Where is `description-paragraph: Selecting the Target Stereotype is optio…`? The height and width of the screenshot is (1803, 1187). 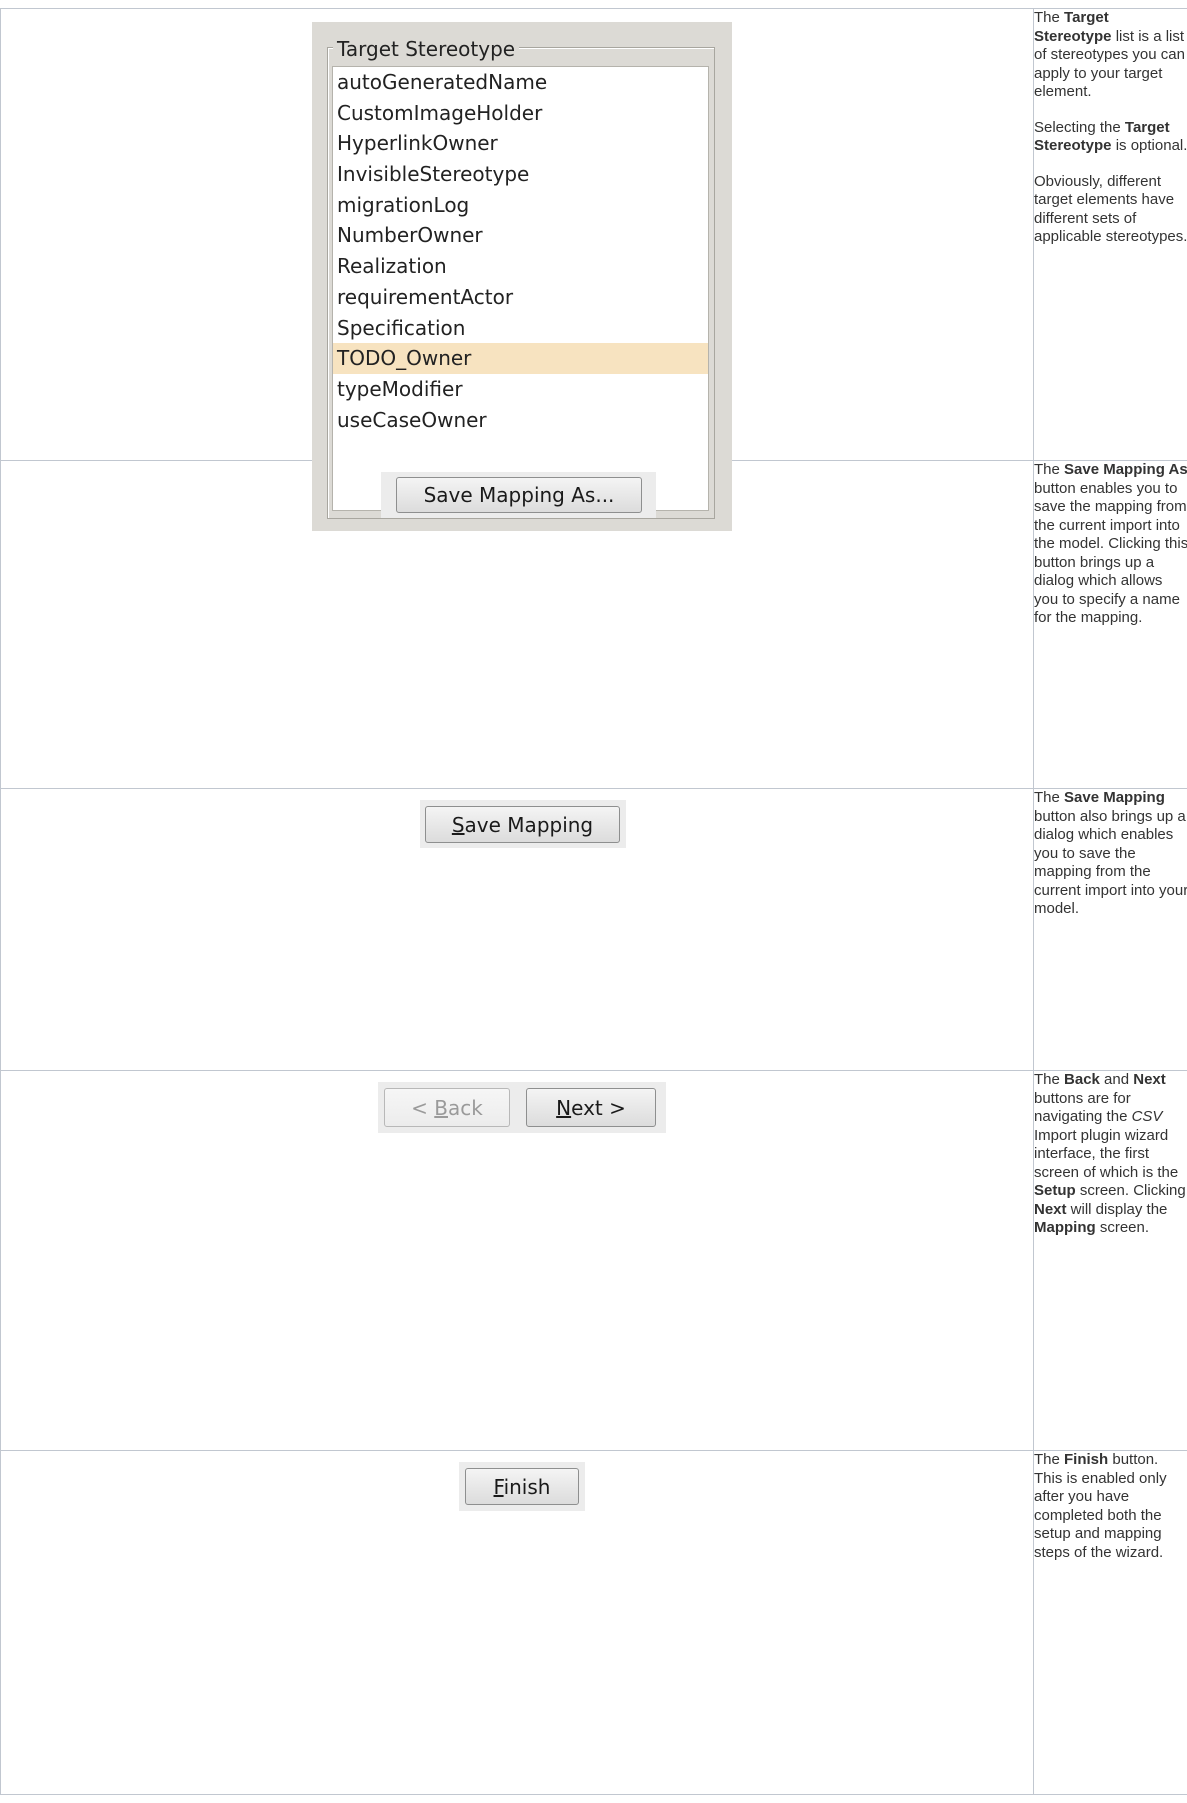 description-paragraph: Selecting the Target Stereotype is optio… is located at coordinates (1110, 136).